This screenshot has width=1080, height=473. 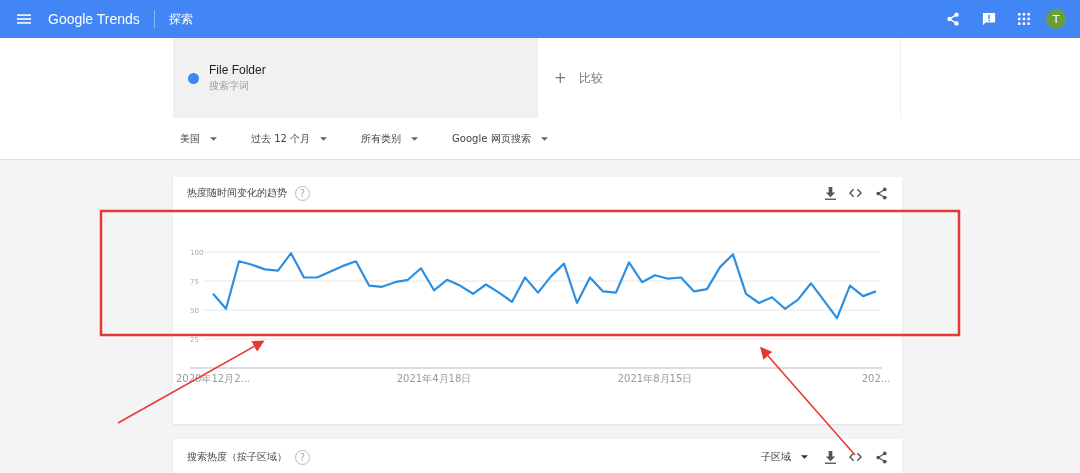 I want to click on page-title: 探索, so click(x=180, y=19).